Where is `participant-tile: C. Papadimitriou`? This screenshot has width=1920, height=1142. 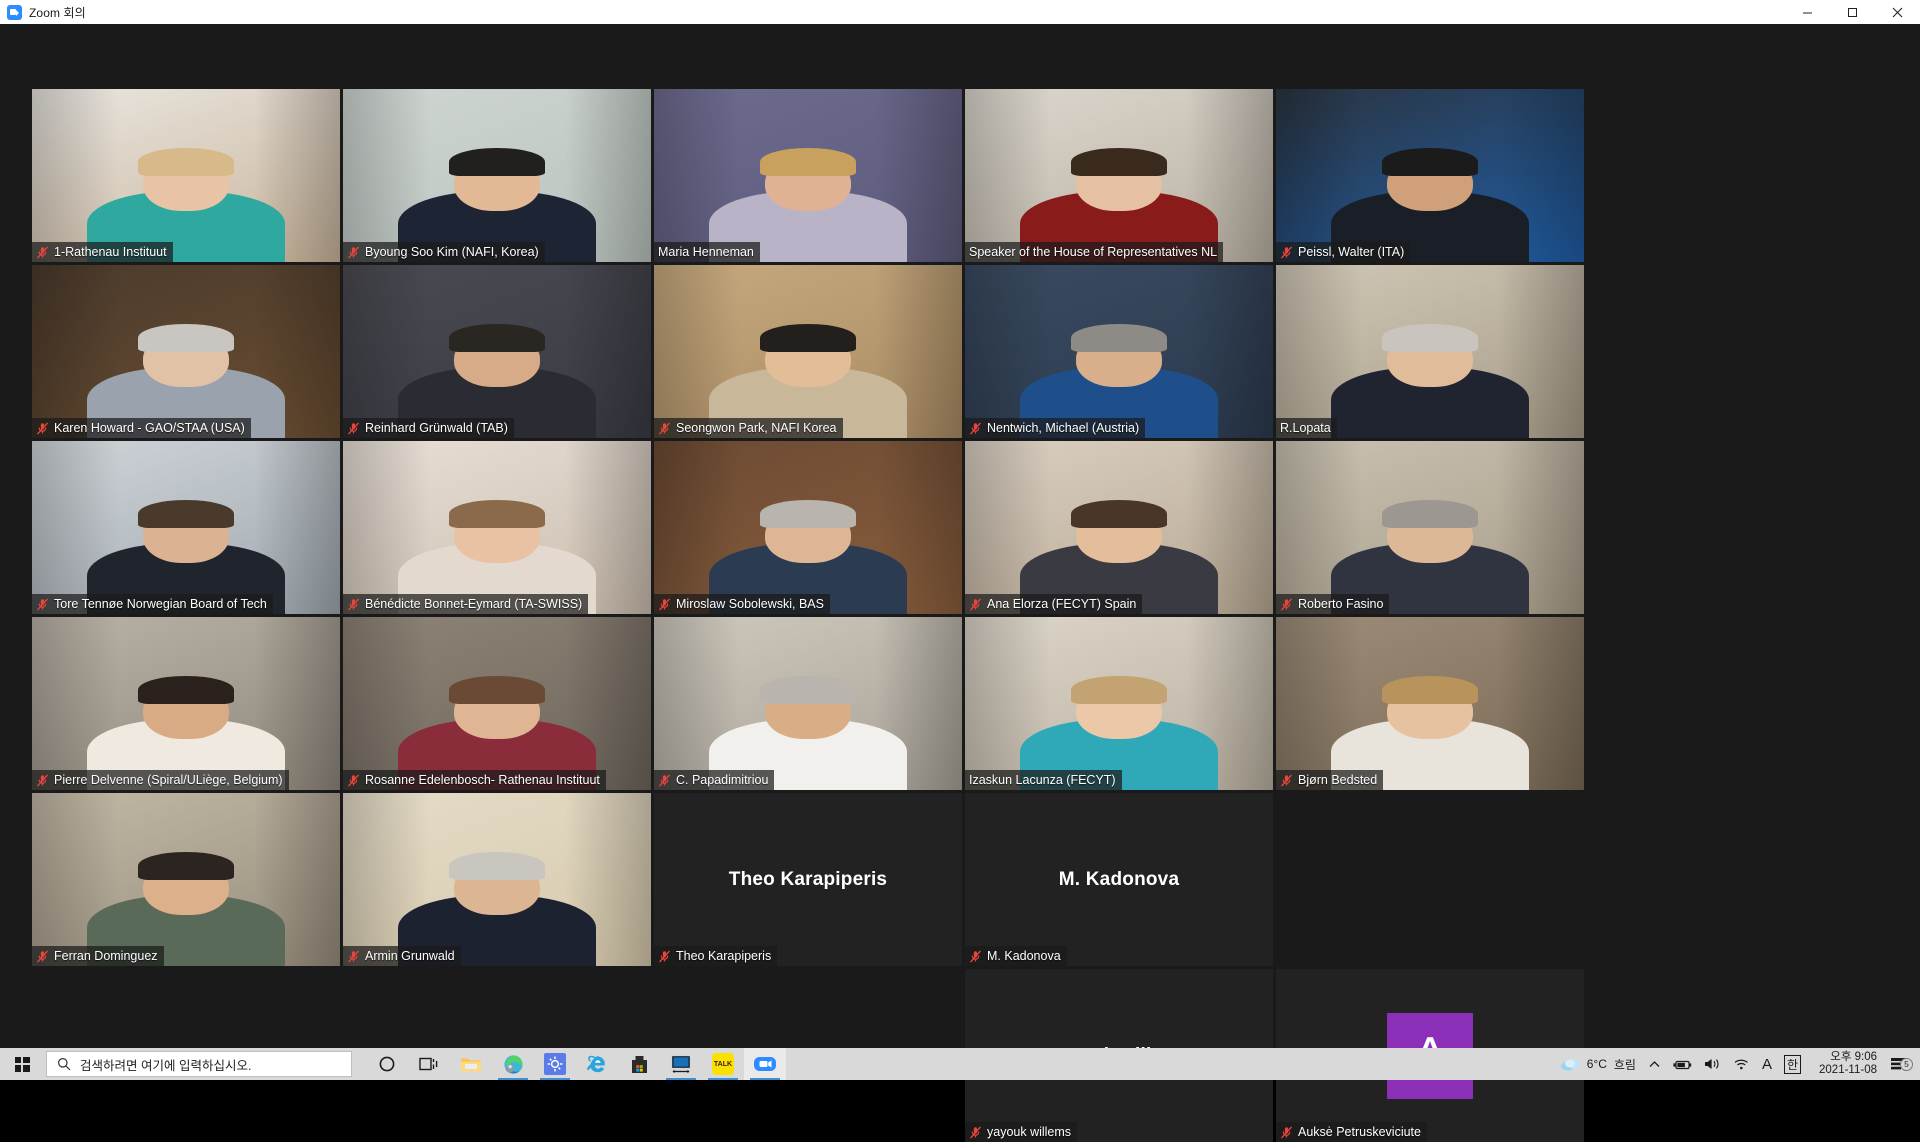
participant-tile: C. Papadimitriou is located at coordinates (808, 703).